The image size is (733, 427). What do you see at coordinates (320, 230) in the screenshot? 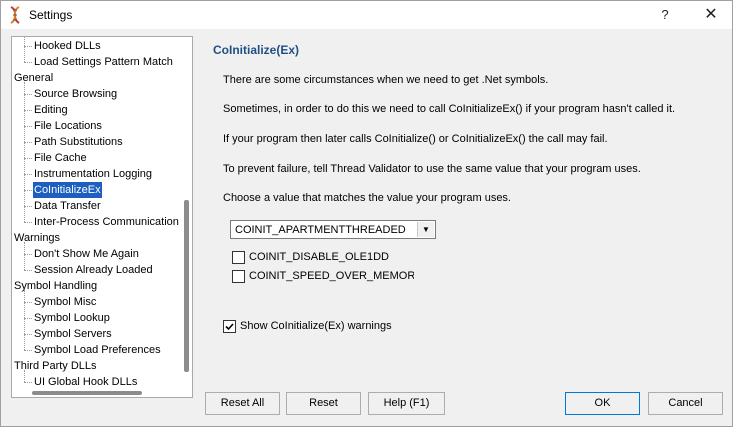
I see `coinit-mode-value: COINIT_APARTMENTTHREADED` at bounding box center [320, 230].